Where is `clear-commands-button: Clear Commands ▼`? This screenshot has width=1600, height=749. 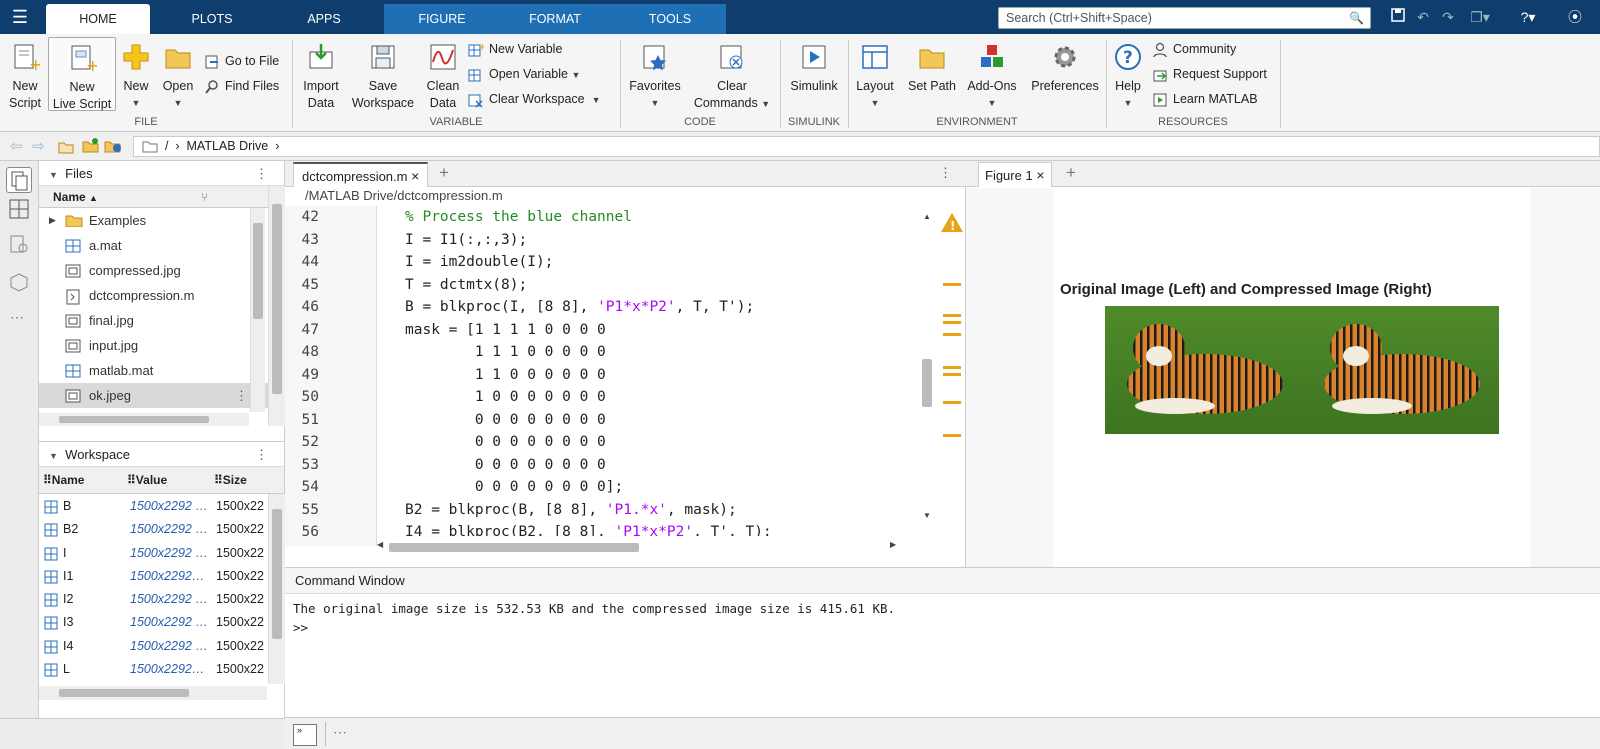 clear-commands-button: Clear Commands ▼ is located at coordinates (732, 76).